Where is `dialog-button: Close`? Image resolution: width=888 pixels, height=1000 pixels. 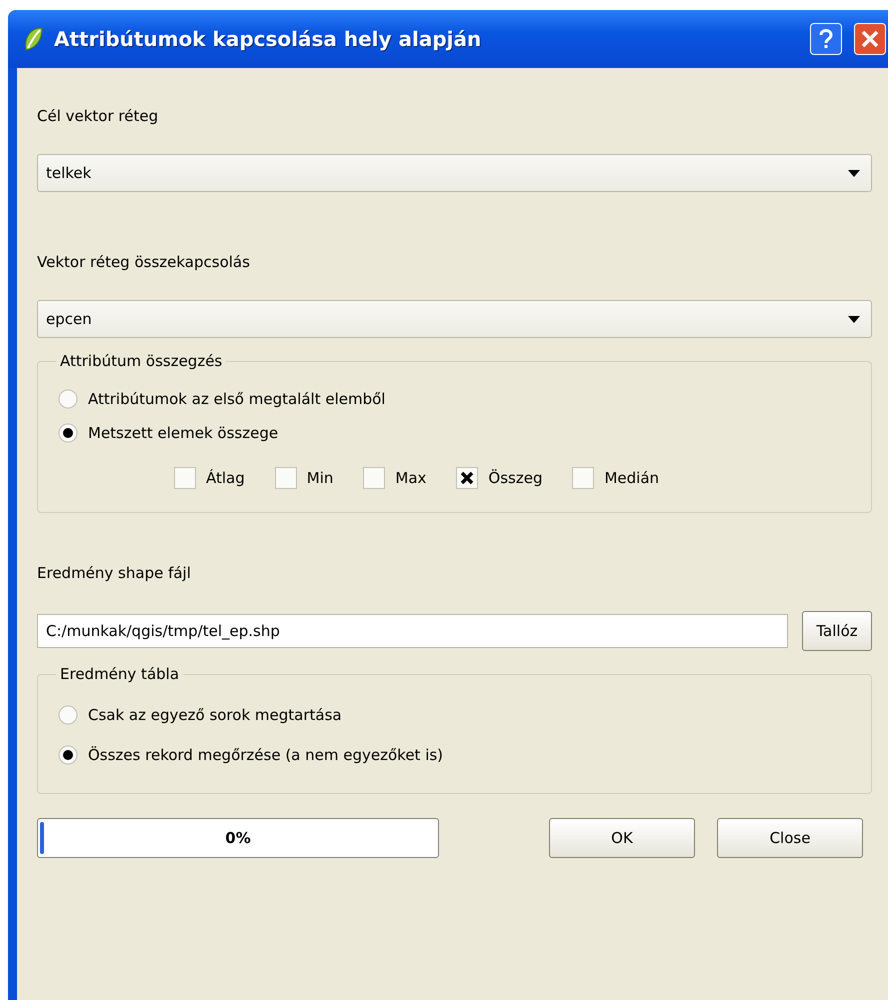 dialog-button: Close is located at coordinates (790, 838).